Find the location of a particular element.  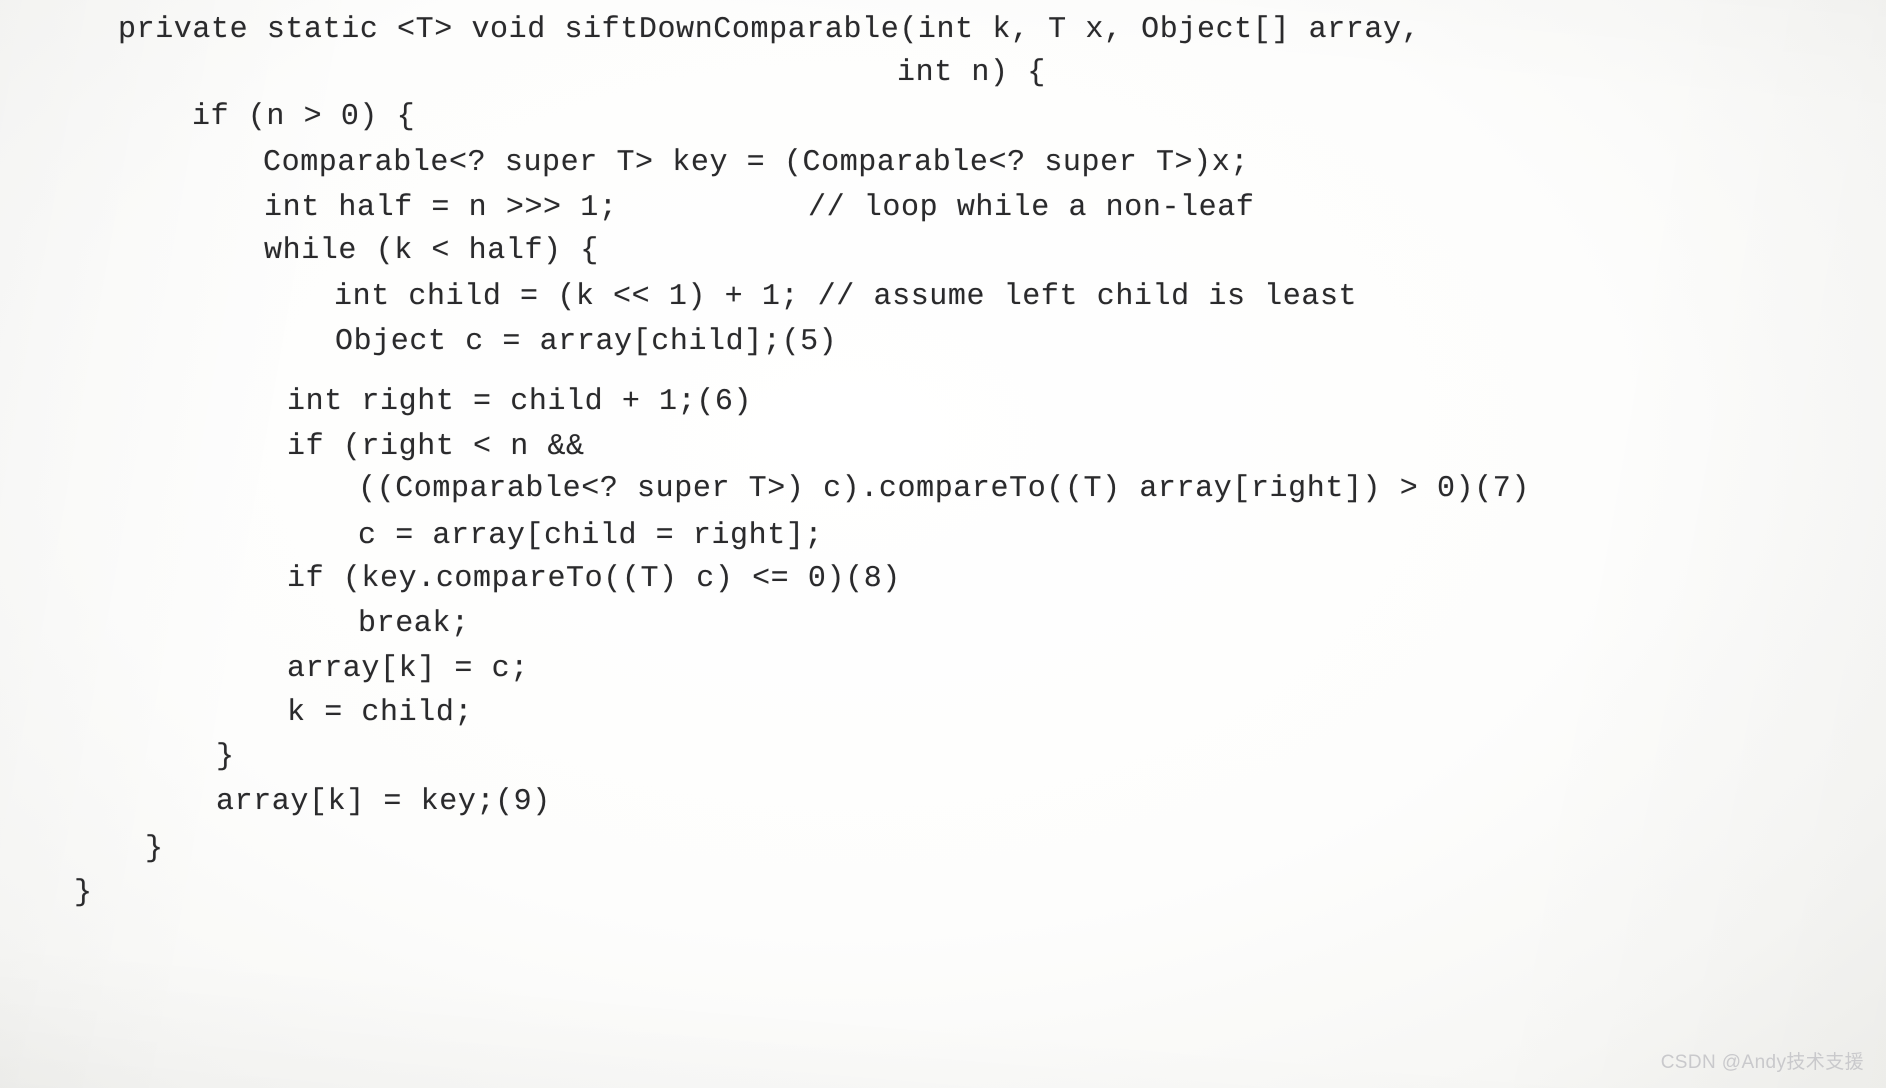

code-line: array[k] = key;(9) is located at coordinates (383, 802).